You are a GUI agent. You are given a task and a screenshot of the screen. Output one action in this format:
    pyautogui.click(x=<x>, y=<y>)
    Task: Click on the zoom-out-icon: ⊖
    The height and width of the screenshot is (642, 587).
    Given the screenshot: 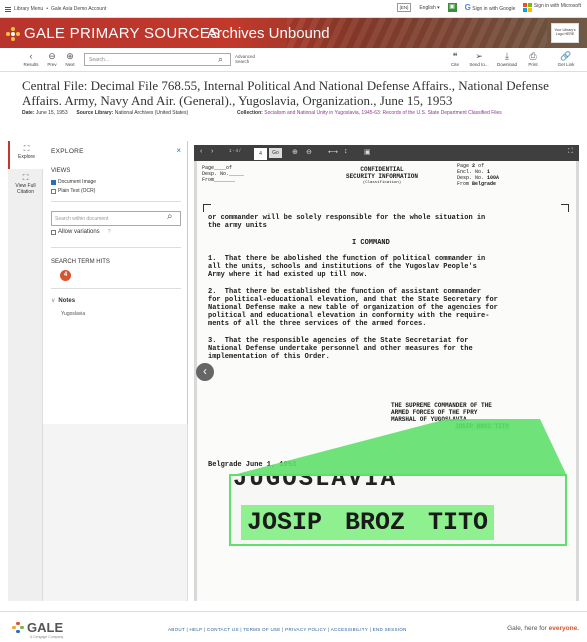 What is the action you would take?
    pyautogui.click(x=309, y=152)
    